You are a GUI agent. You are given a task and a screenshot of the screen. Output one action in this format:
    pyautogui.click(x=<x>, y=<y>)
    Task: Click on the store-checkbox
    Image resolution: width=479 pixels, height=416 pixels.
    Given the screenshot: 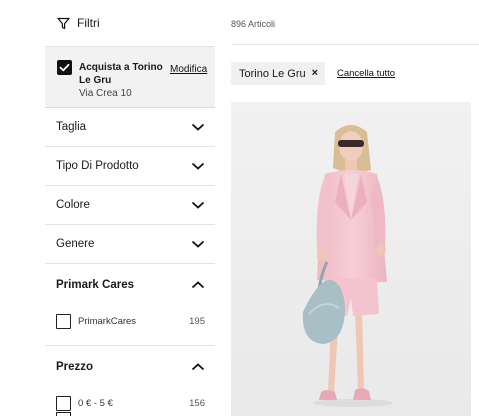 What is the action you would take?
    pyautogui.click(x=64, y=67)
    